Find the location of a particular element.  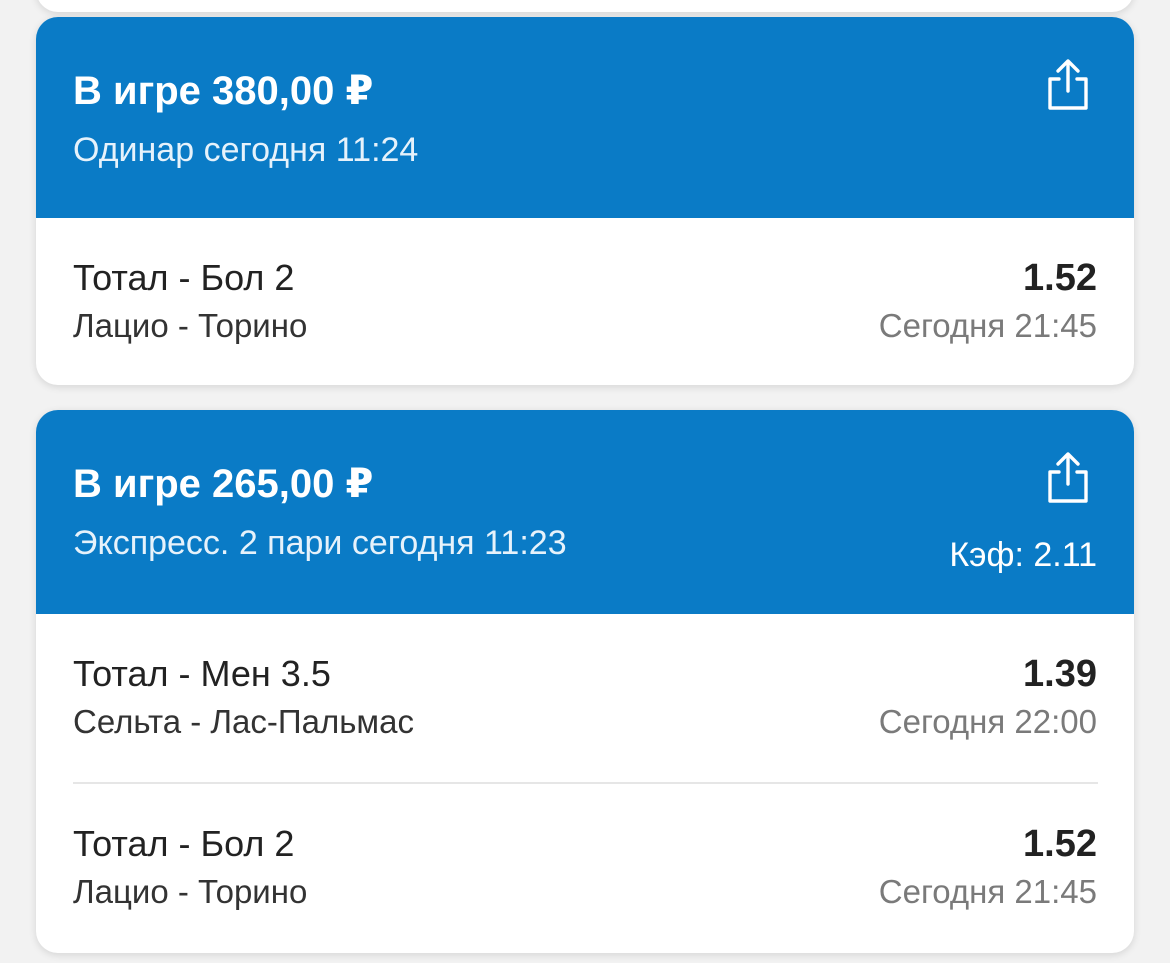

selection-event: Сельта - Лас-Пальмас is located at coordinates (243, 721).